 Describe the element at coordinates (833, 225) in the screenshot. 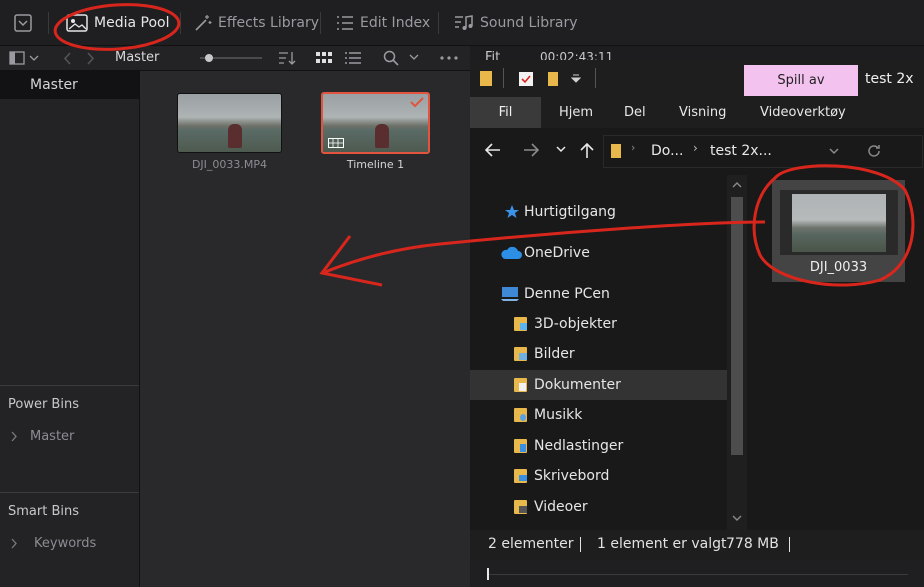

I see `annotation-circle-file` at that location.